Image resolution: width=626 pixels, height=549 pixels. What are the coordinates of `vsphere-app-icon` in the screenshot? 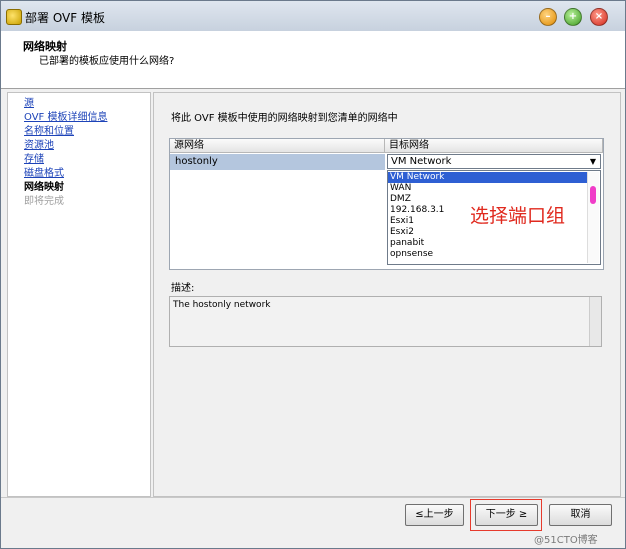 It's located at (14, 17).